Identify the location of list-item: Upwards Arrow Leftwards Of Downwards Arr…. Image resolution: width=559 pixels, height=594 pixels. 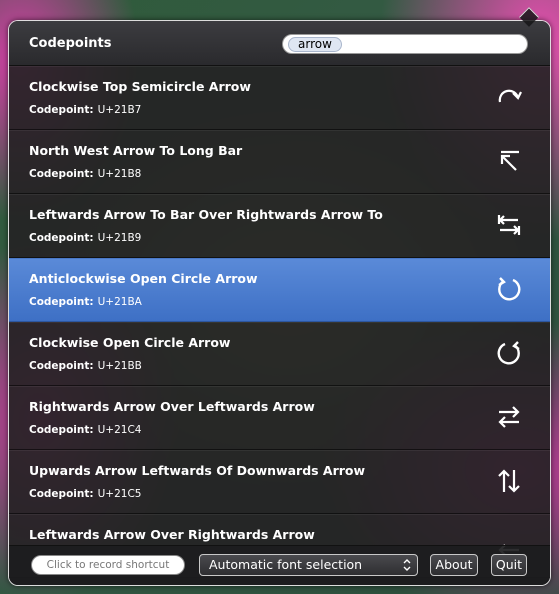
(279, 482).